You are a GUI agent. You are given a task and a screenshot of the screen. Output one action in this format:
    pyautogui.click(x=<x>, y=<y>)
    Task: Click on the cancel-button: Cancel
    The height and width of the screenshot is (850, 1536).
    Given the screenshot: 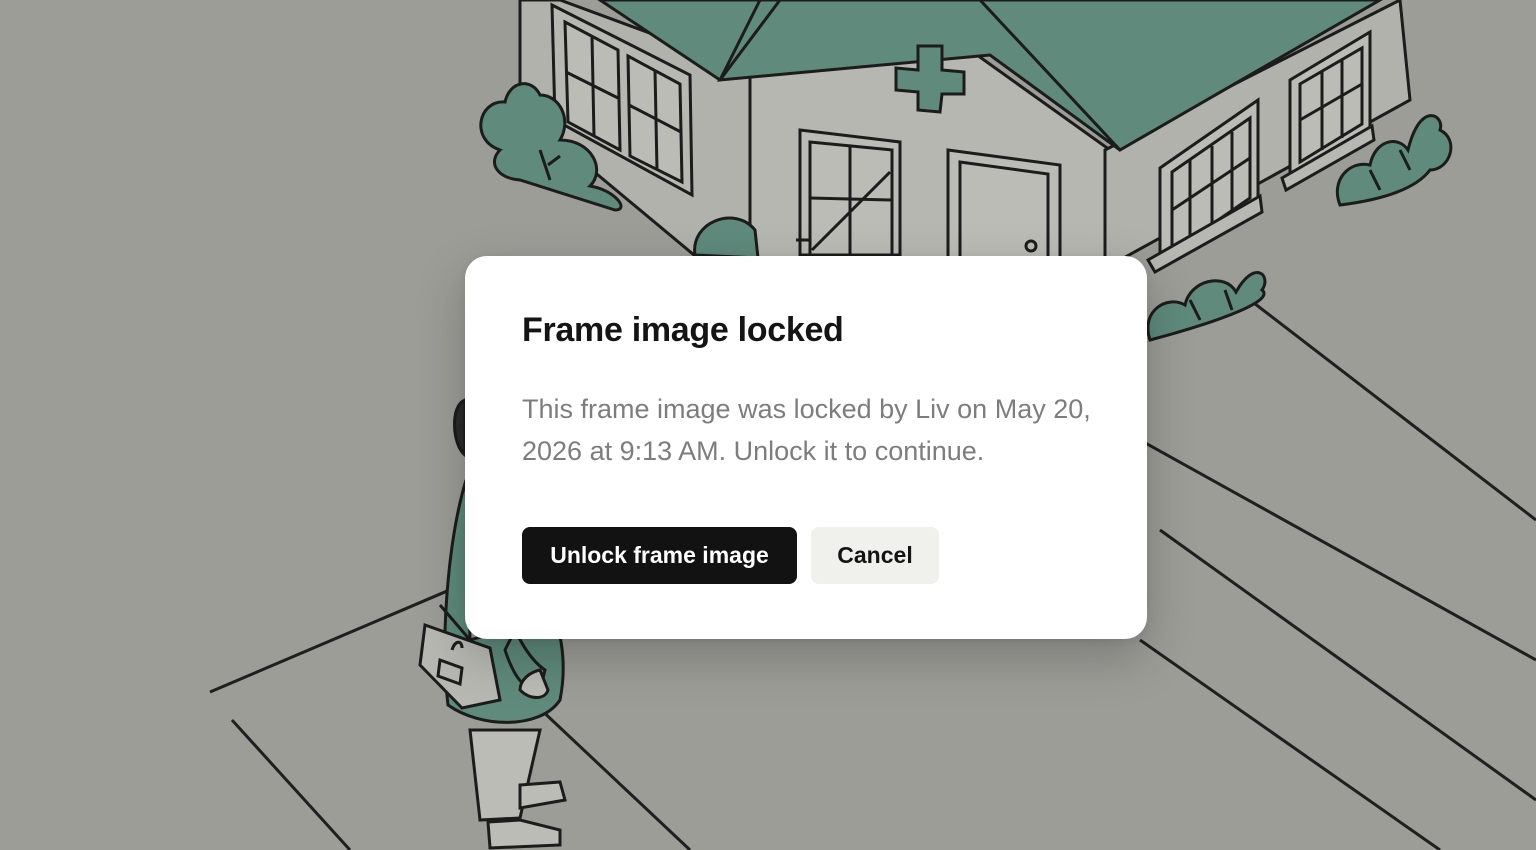 What is the action you would take?
    pyautogui.click(x=875, y=555)
    